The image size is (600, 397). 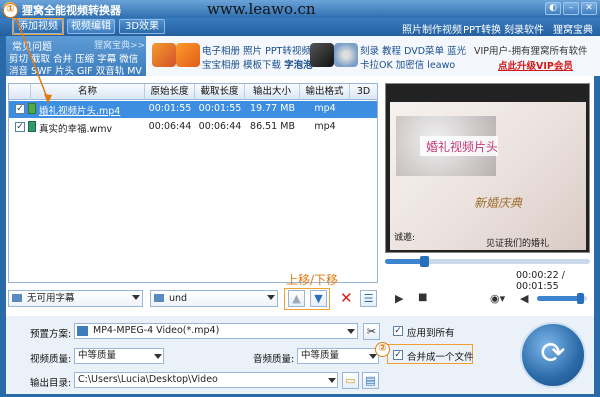 What do you see at coordinates (178, 298) in the screenshot?
I see `audio-track-value: und` at bounding box center [178, 298].